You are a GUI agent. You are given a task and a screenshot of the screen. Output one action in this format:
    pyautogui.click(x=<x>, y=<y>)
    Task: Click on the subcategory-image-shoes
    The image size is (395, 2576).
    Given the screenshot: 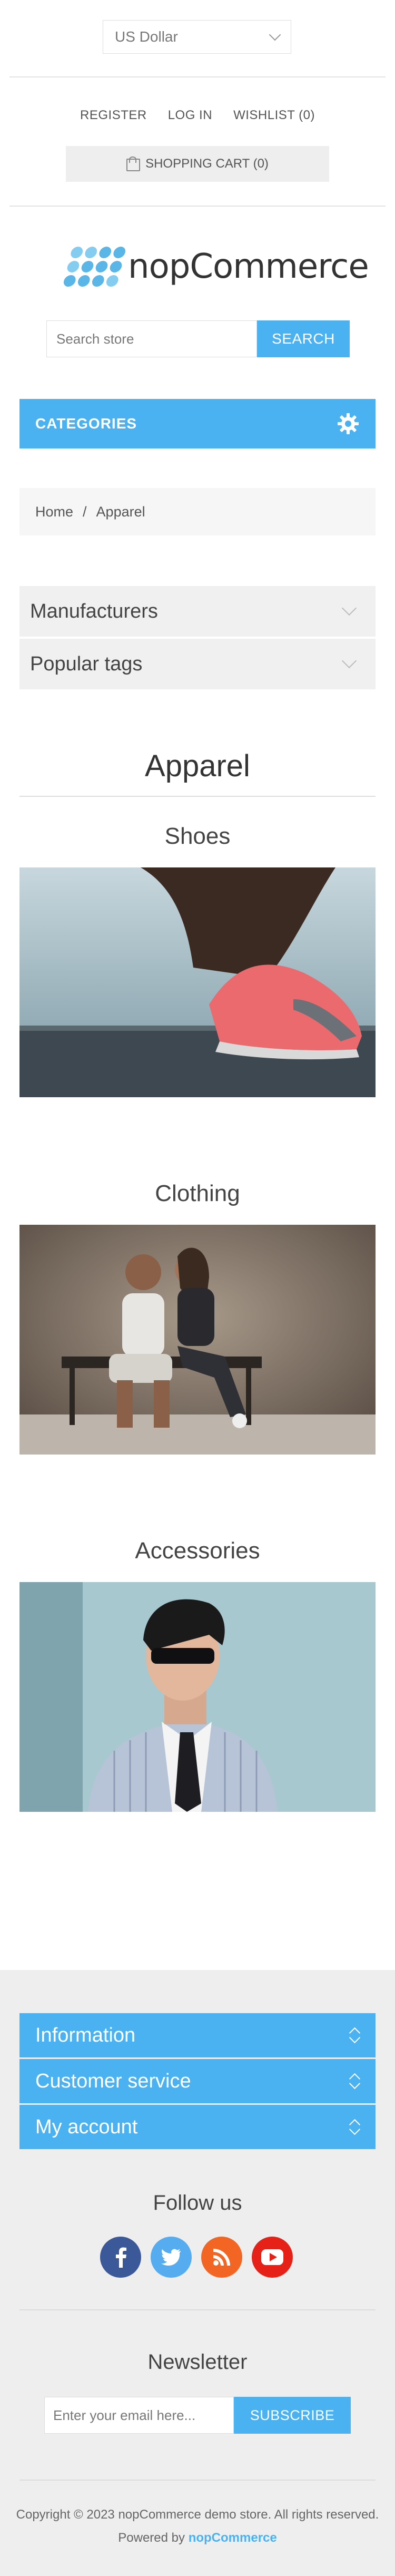 What is the action you would take?
    pyautogui.click(x=197, y=982)
    